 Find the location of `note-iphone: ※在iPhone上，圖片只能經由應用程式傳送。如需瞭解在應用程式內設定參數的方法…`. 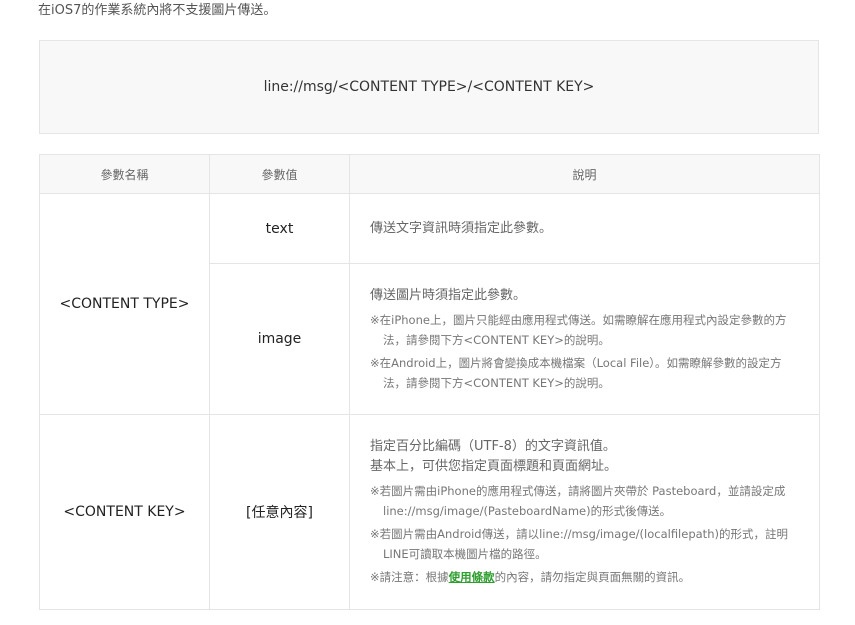

note-iphone: ※在iPhone上，圖片只能經由應用程式傳送。如需瞭解在應用程式內設定參數的方法… is located at coordinates (578, 329).